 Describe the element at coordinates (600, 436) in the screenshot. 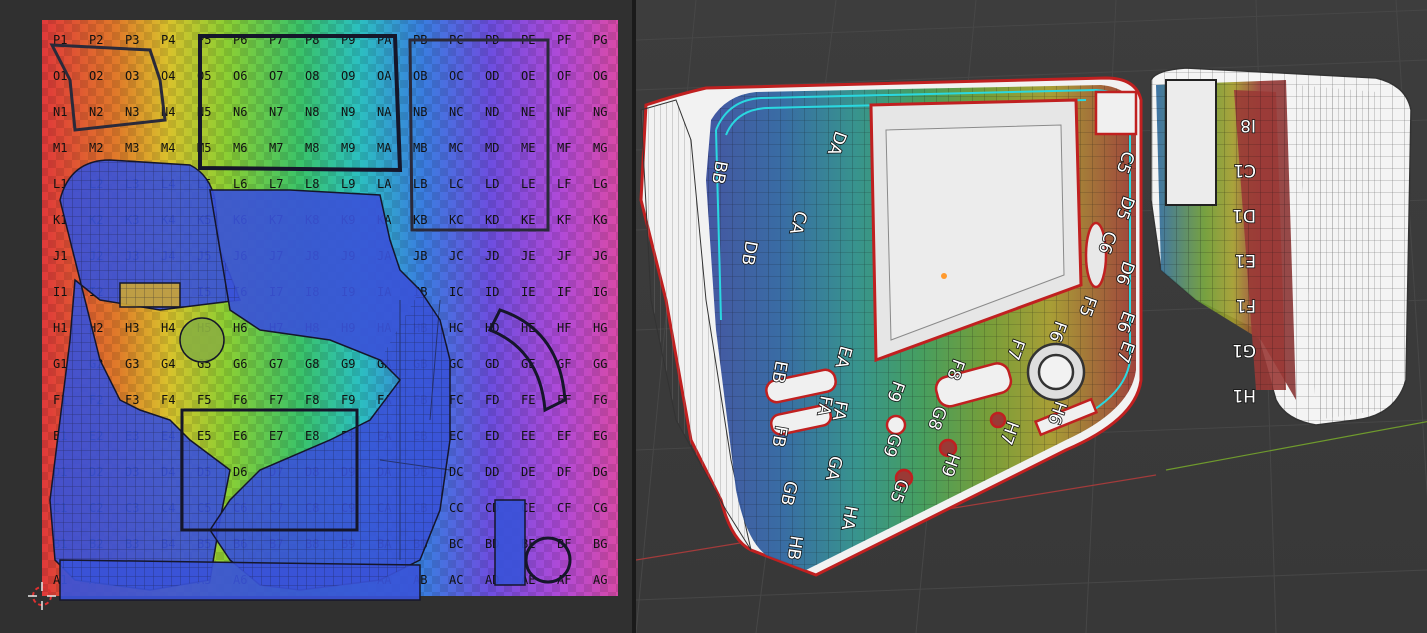

I see `uv-cell-label: EG` at that location.